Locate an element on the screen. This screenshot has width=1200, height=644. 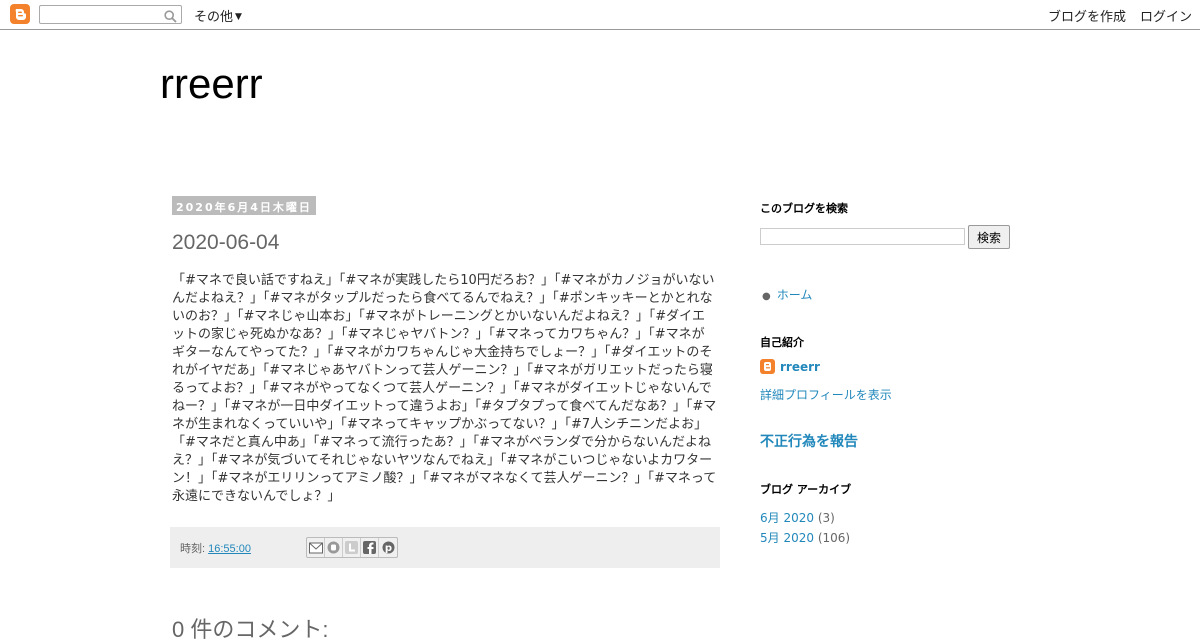
blogger-navbar: その他 ▼ ブログを作成 ログイン is located at coordinates (600, 15).